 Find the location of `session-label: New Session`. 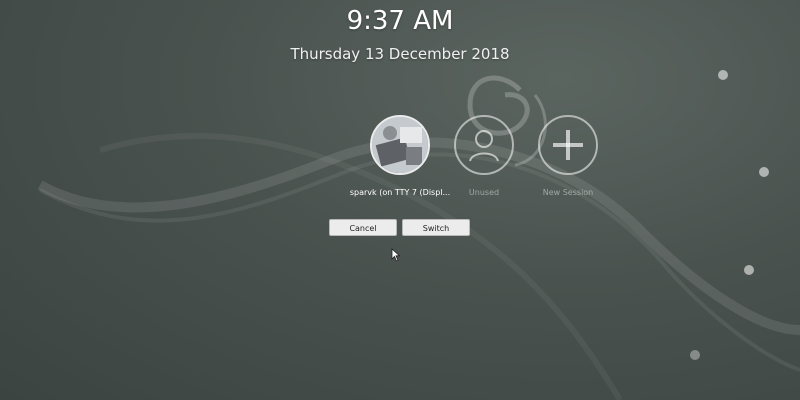

session-label: New Session is located at coordinates (568, 192).